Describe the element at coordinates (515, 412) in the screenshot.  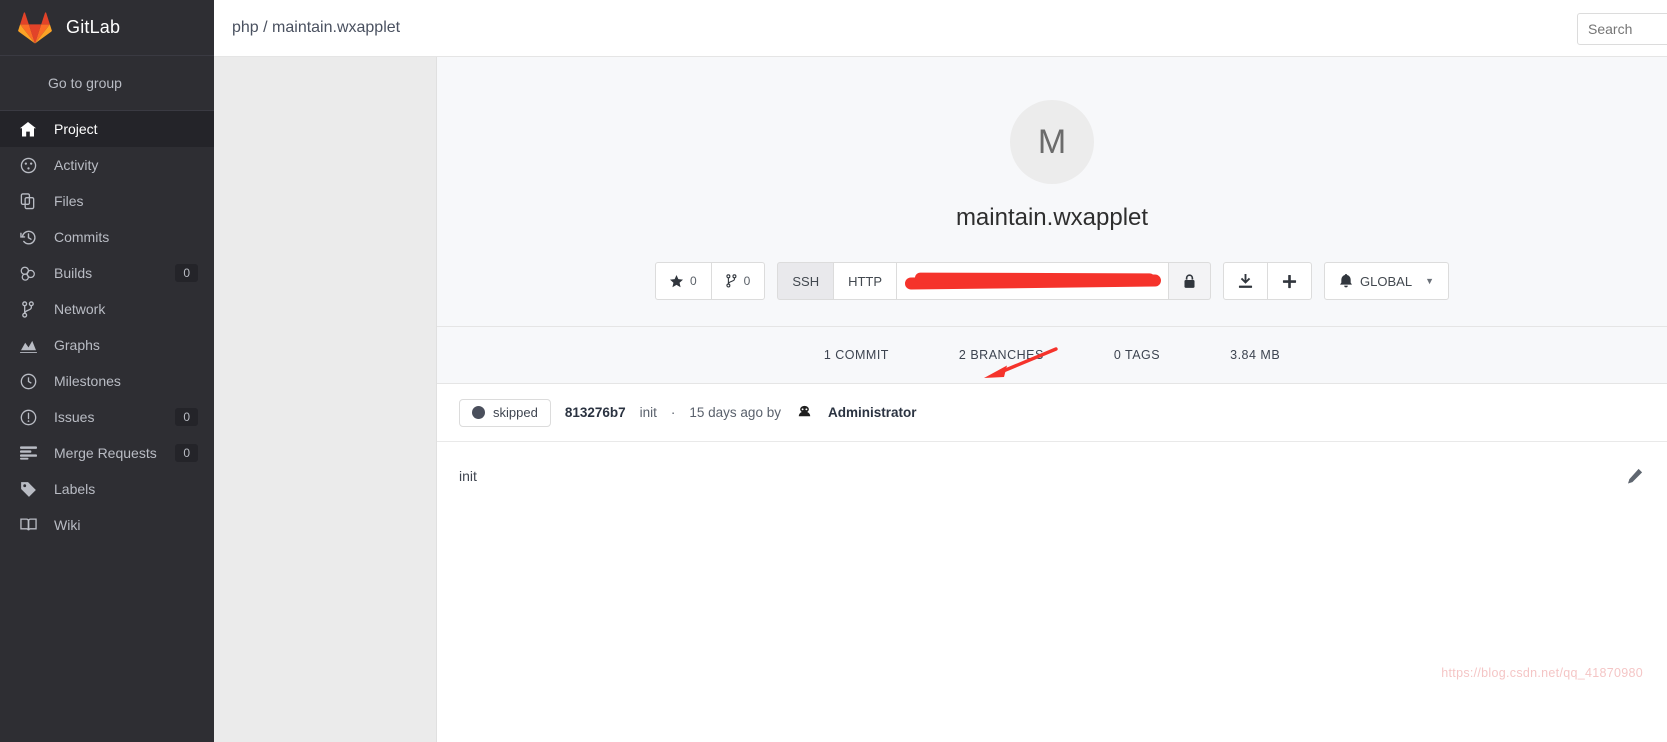
I see `pipeline-status-label: skipped` at that location.